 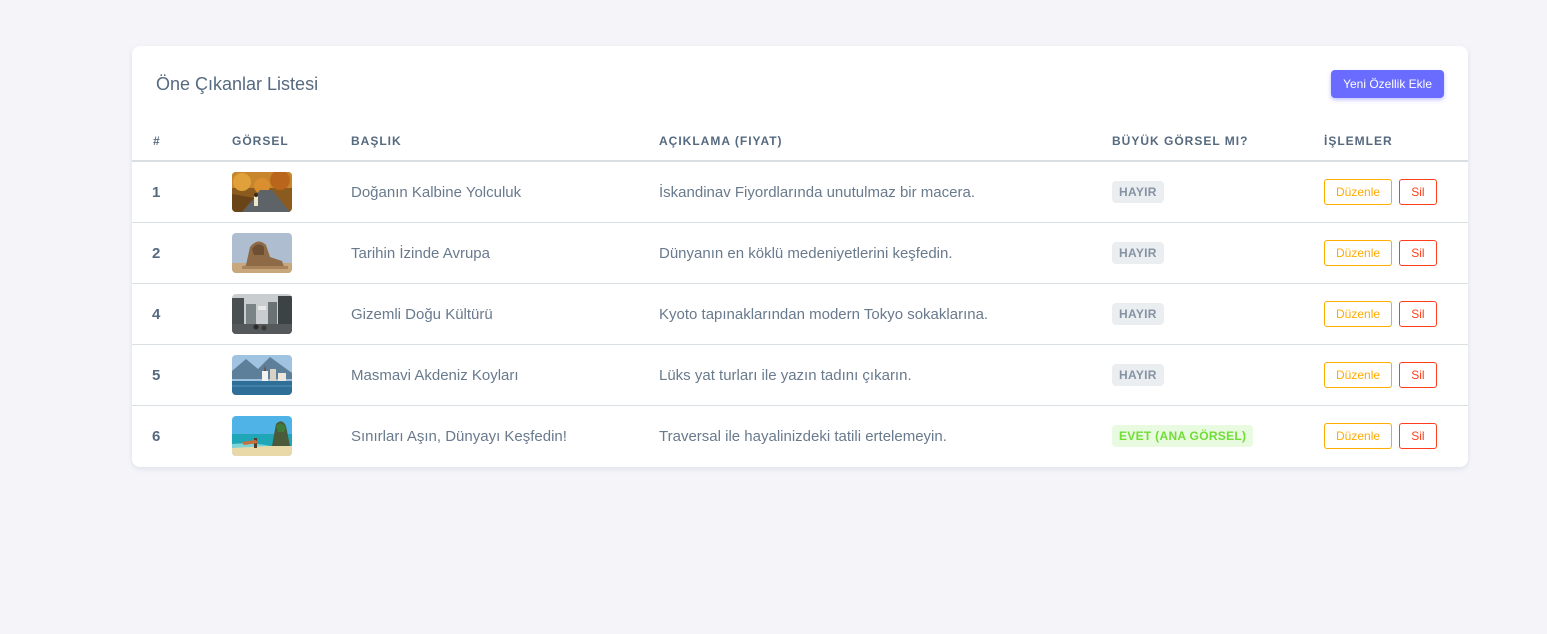 What do you see at coordinates (800, 84) in the screenshot?
I see `card-header: Öne Çıkanlar Listesi Yeni Özellik Ekle` at bounding box center [800, 84].